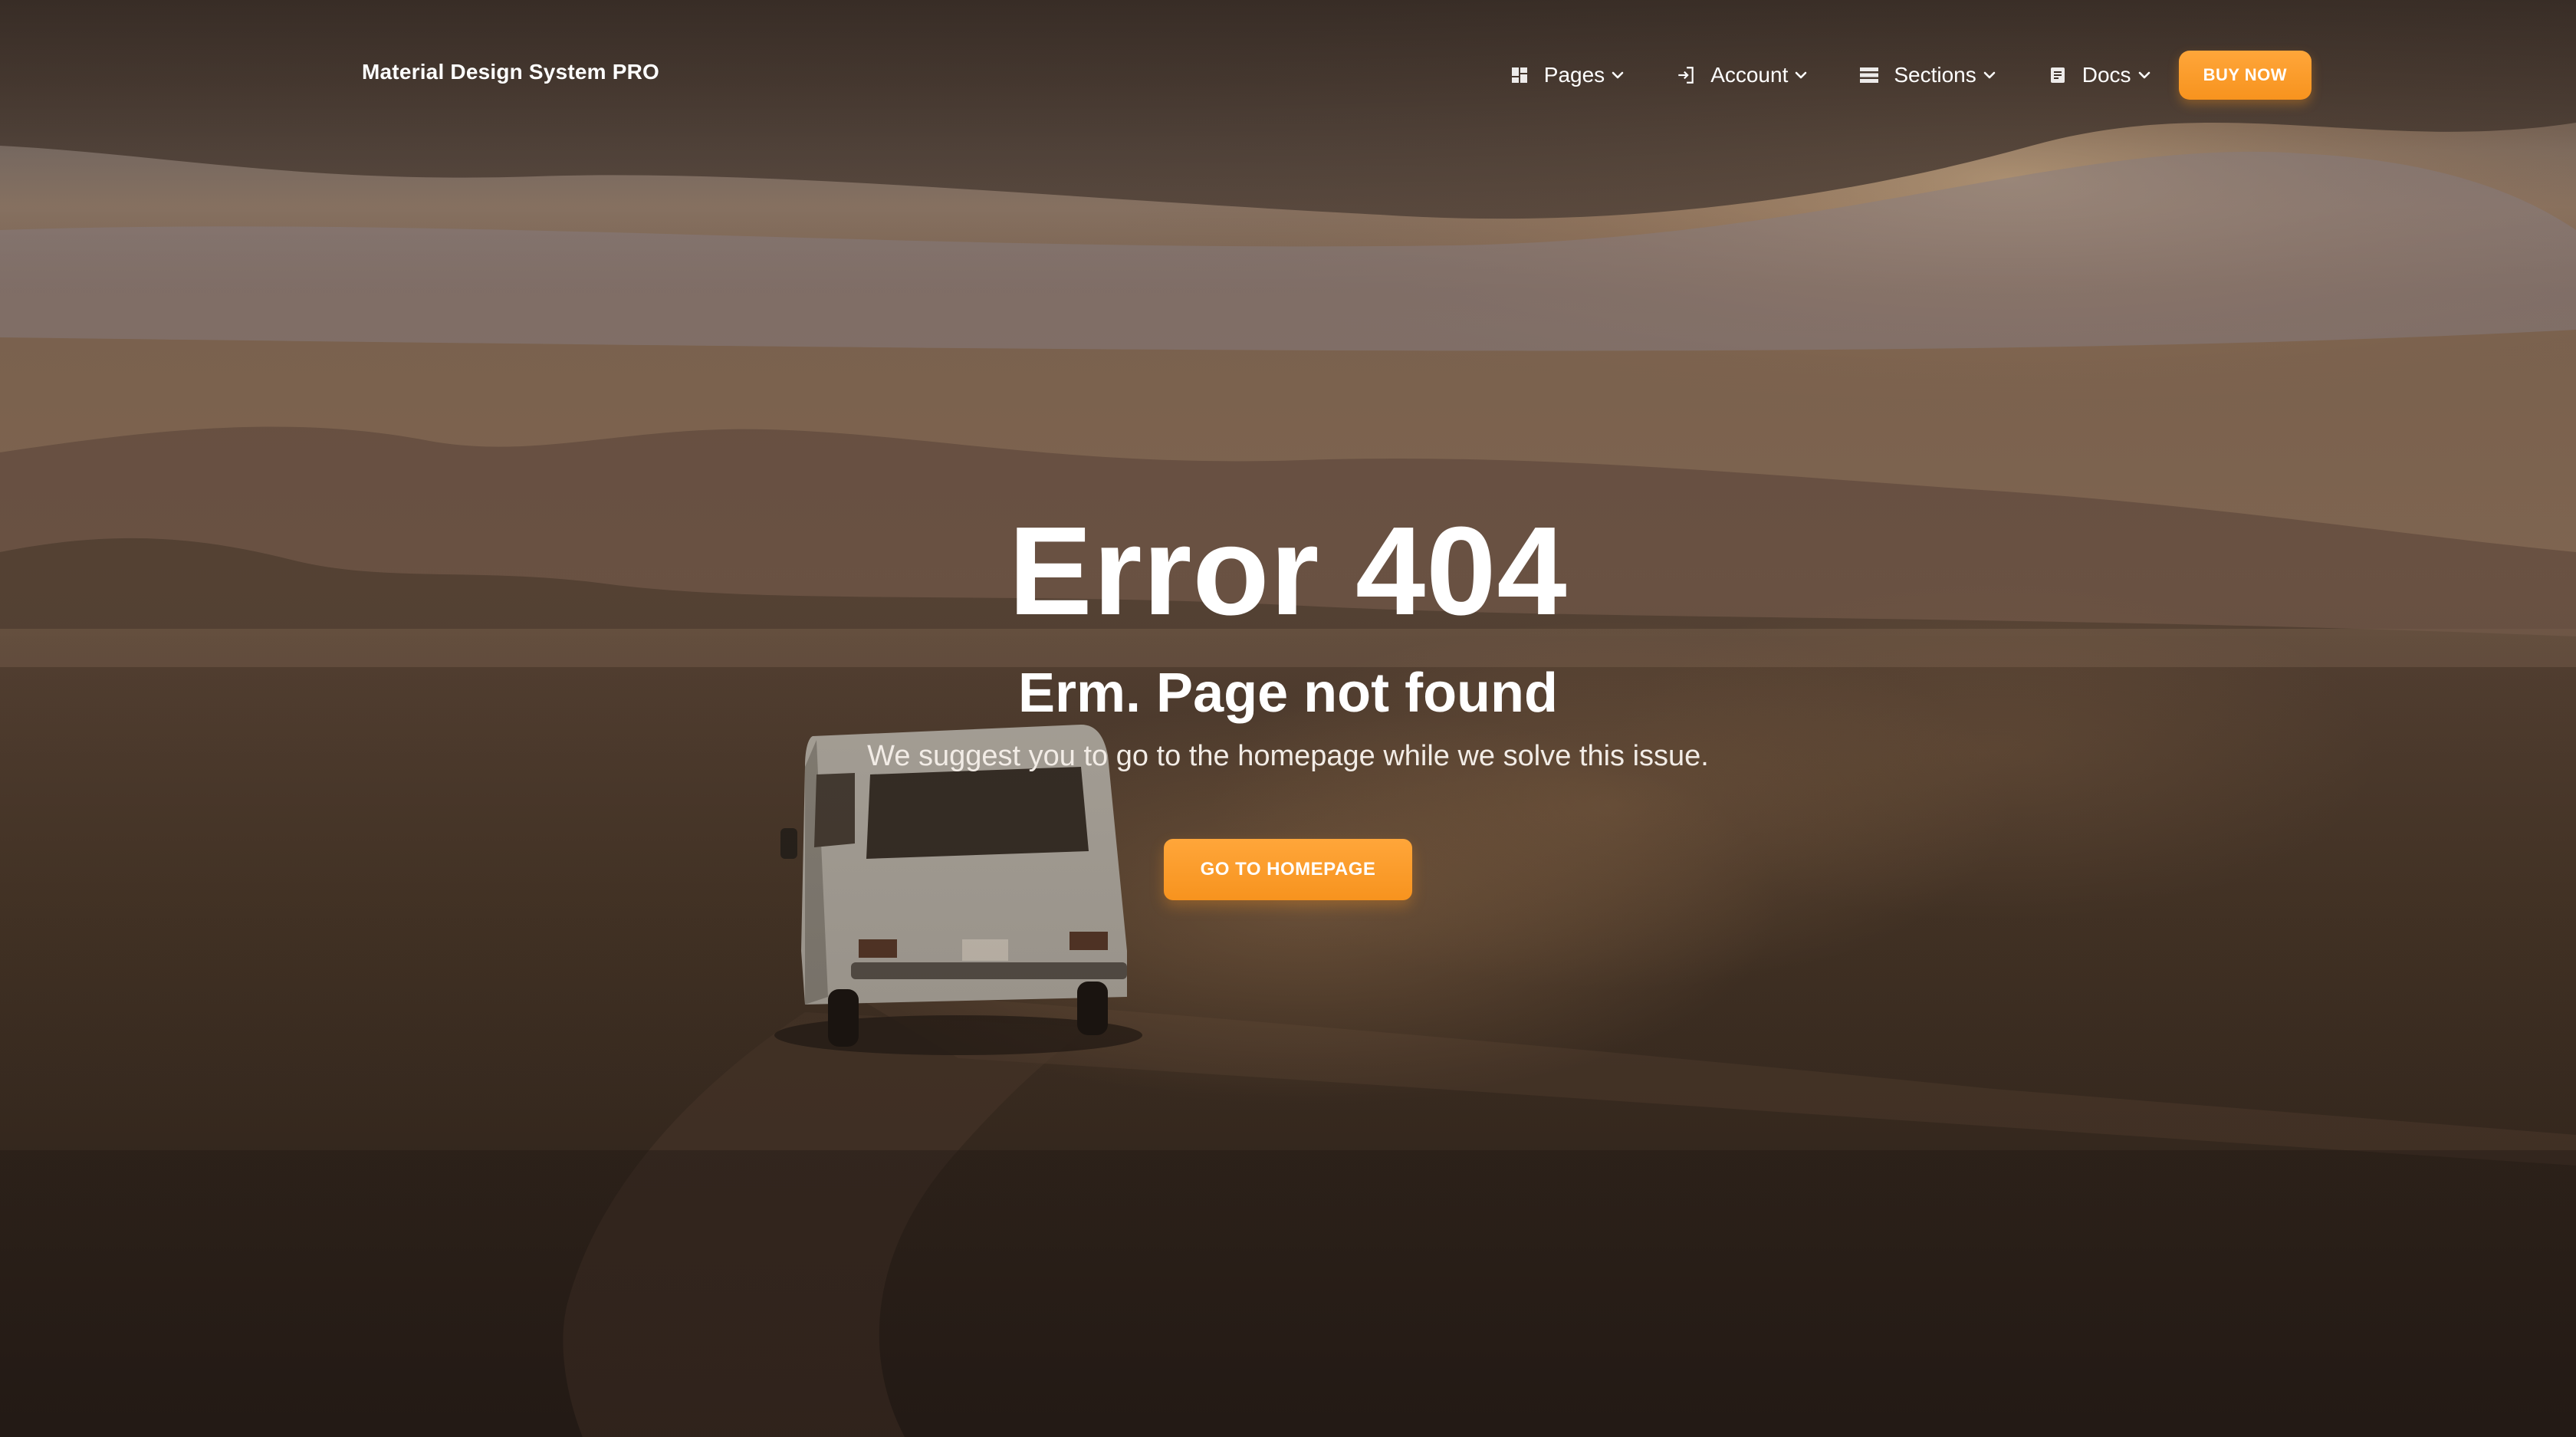 The height and width of the screenshot is (1437, 2576). Describe the element at coordinates (1750, 75) in the screenshot. I see `nav-item-label: Account` at that location.